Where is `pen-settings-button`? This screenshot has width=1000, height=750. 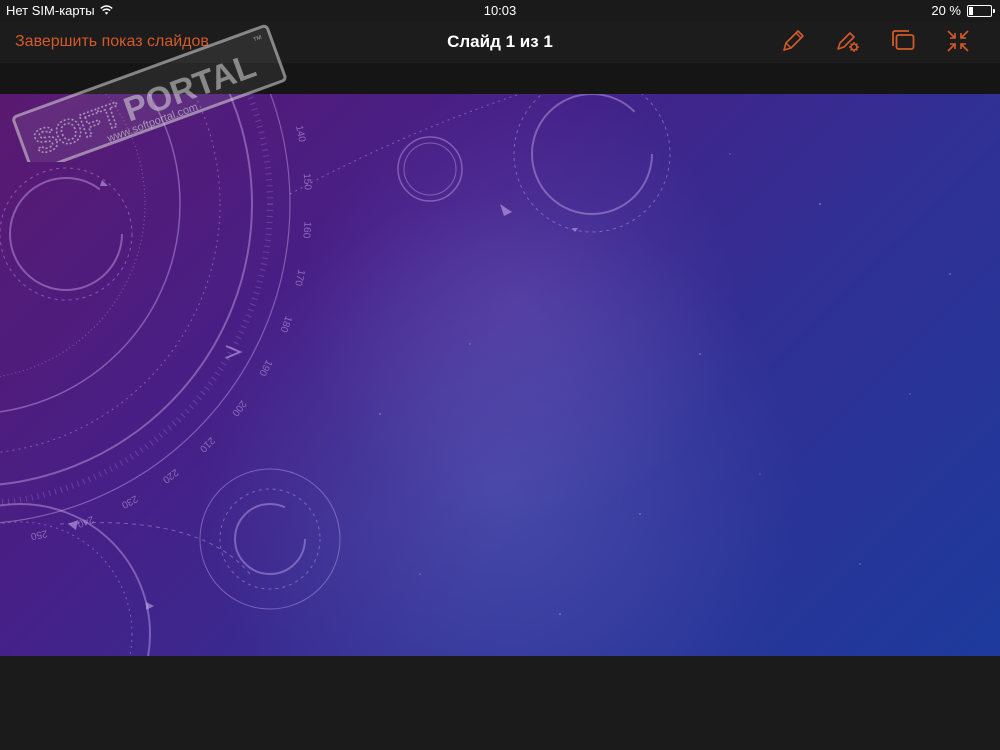
pen-settings-button is located at coordinates (848, 43).